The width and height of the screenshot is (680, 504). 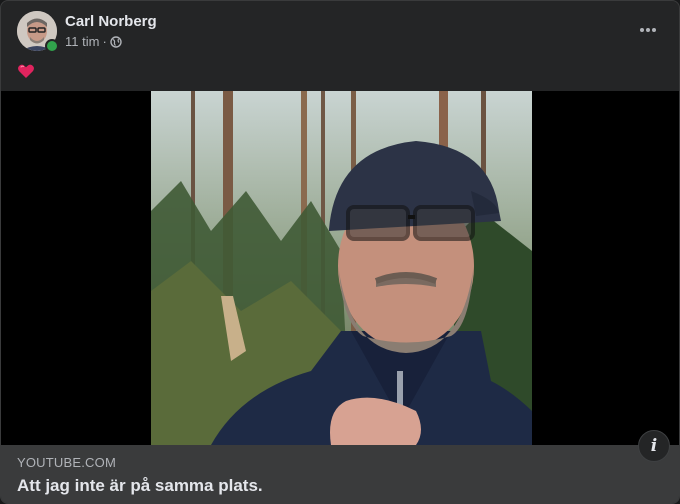 I want to click on more-options-button, so click(x=648, y=30).